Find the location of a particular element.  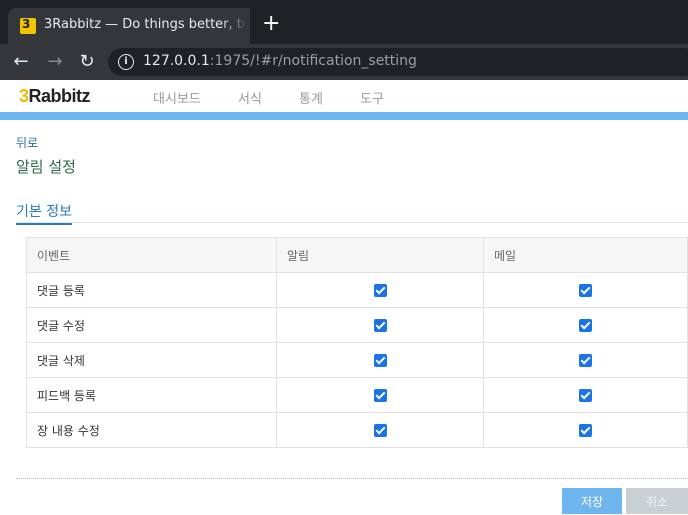

browser-tab: 3 3Rabbitz — Do things better, together is located at coordinates (129, 26).